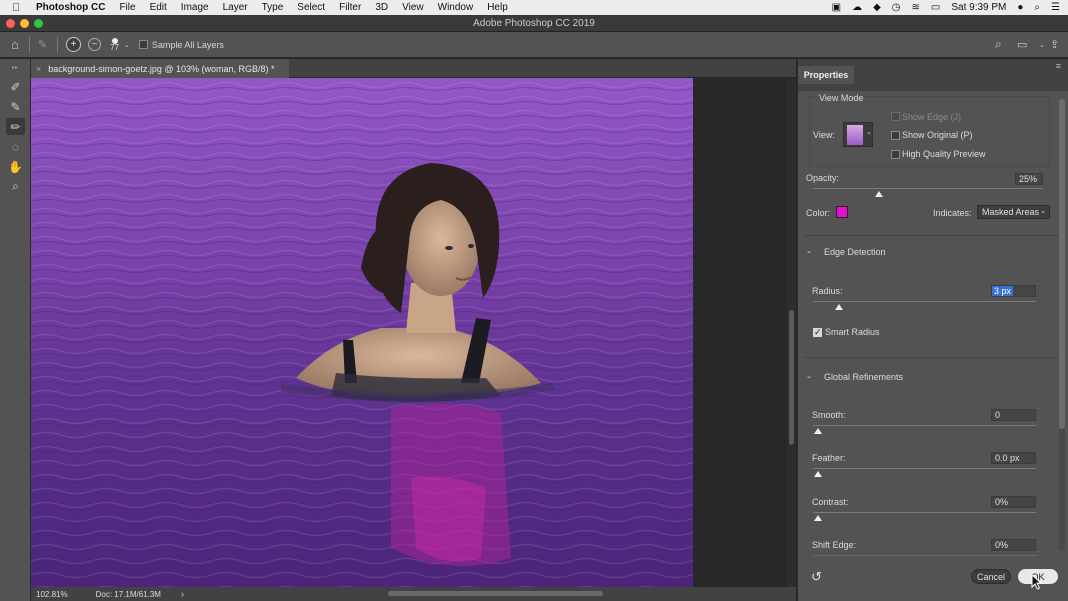 This screenshot has height=601, width=1068. Describe the element at coordinates (924, 425) in the screenshot. I see `smooth-slider-track` at that location.